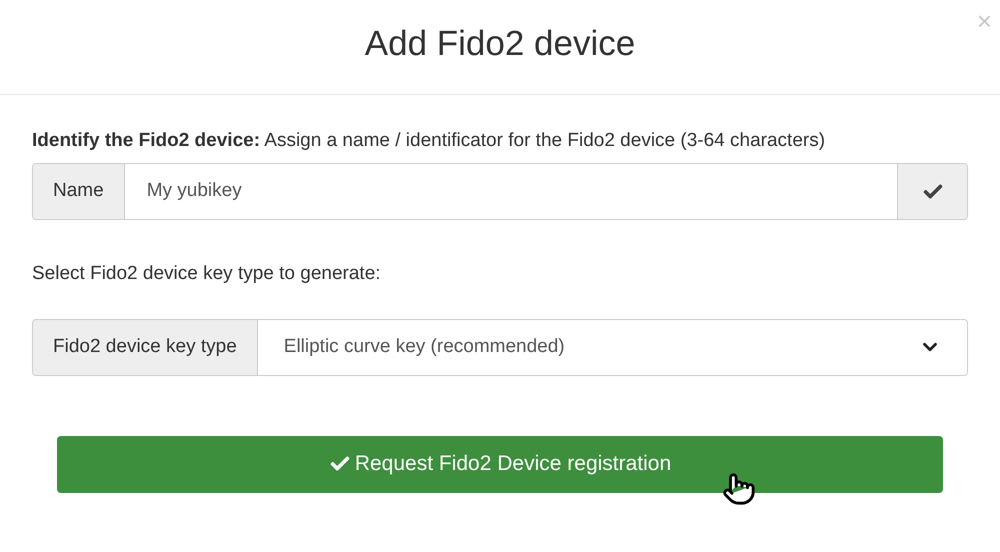 The width and height of the screenshot is (1000, 552). Describe the element at coordinates (612, 347) in the screenshot. I see `key-type-select: Elliptic curve key (recommended)` at that location.